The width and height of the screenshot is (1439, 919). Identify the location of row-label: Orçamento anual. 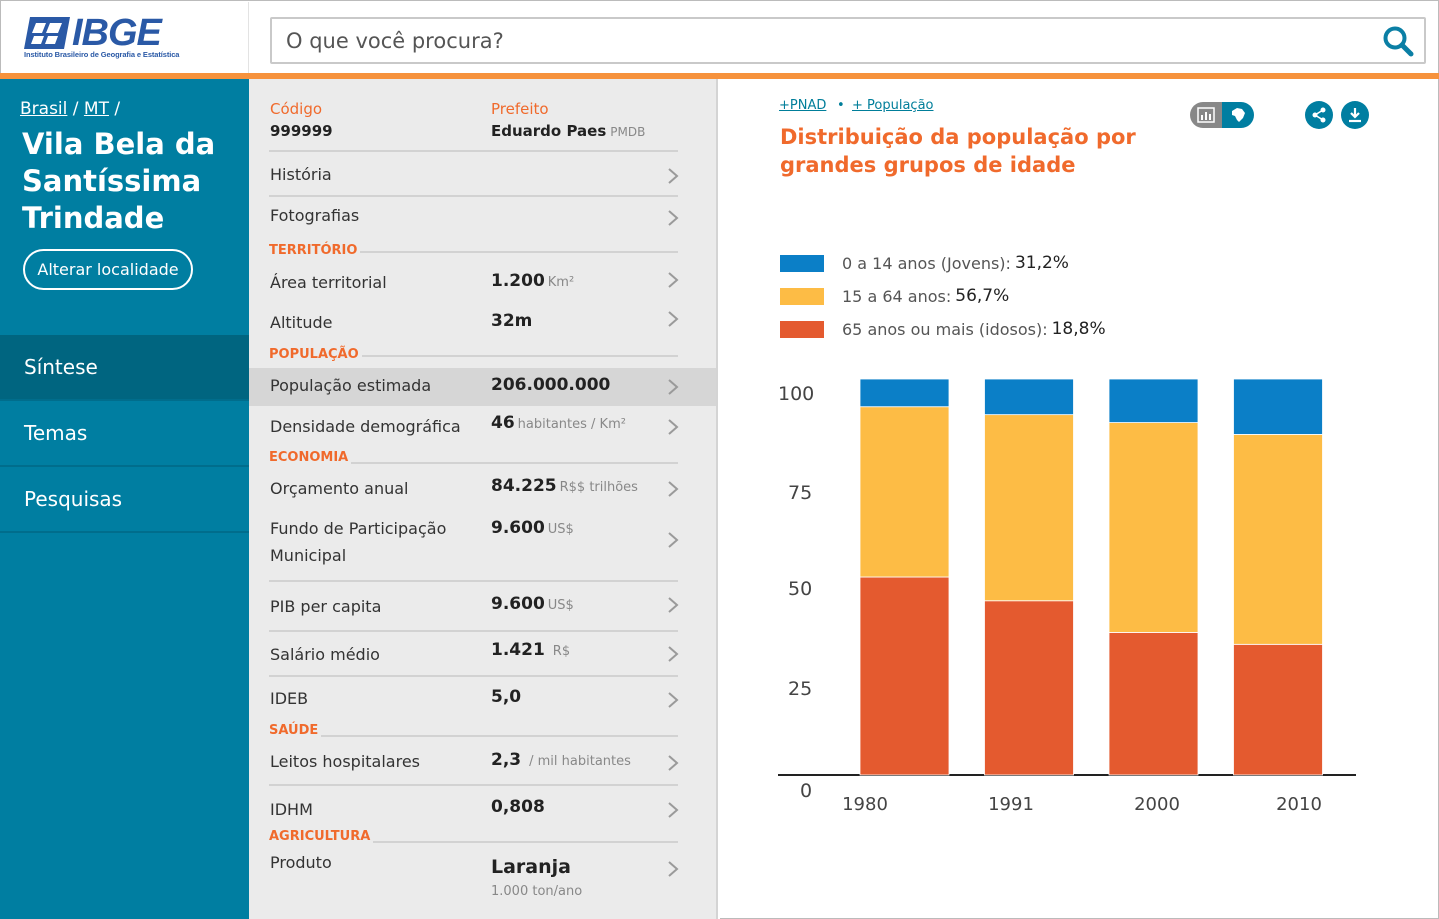
(339, 488).